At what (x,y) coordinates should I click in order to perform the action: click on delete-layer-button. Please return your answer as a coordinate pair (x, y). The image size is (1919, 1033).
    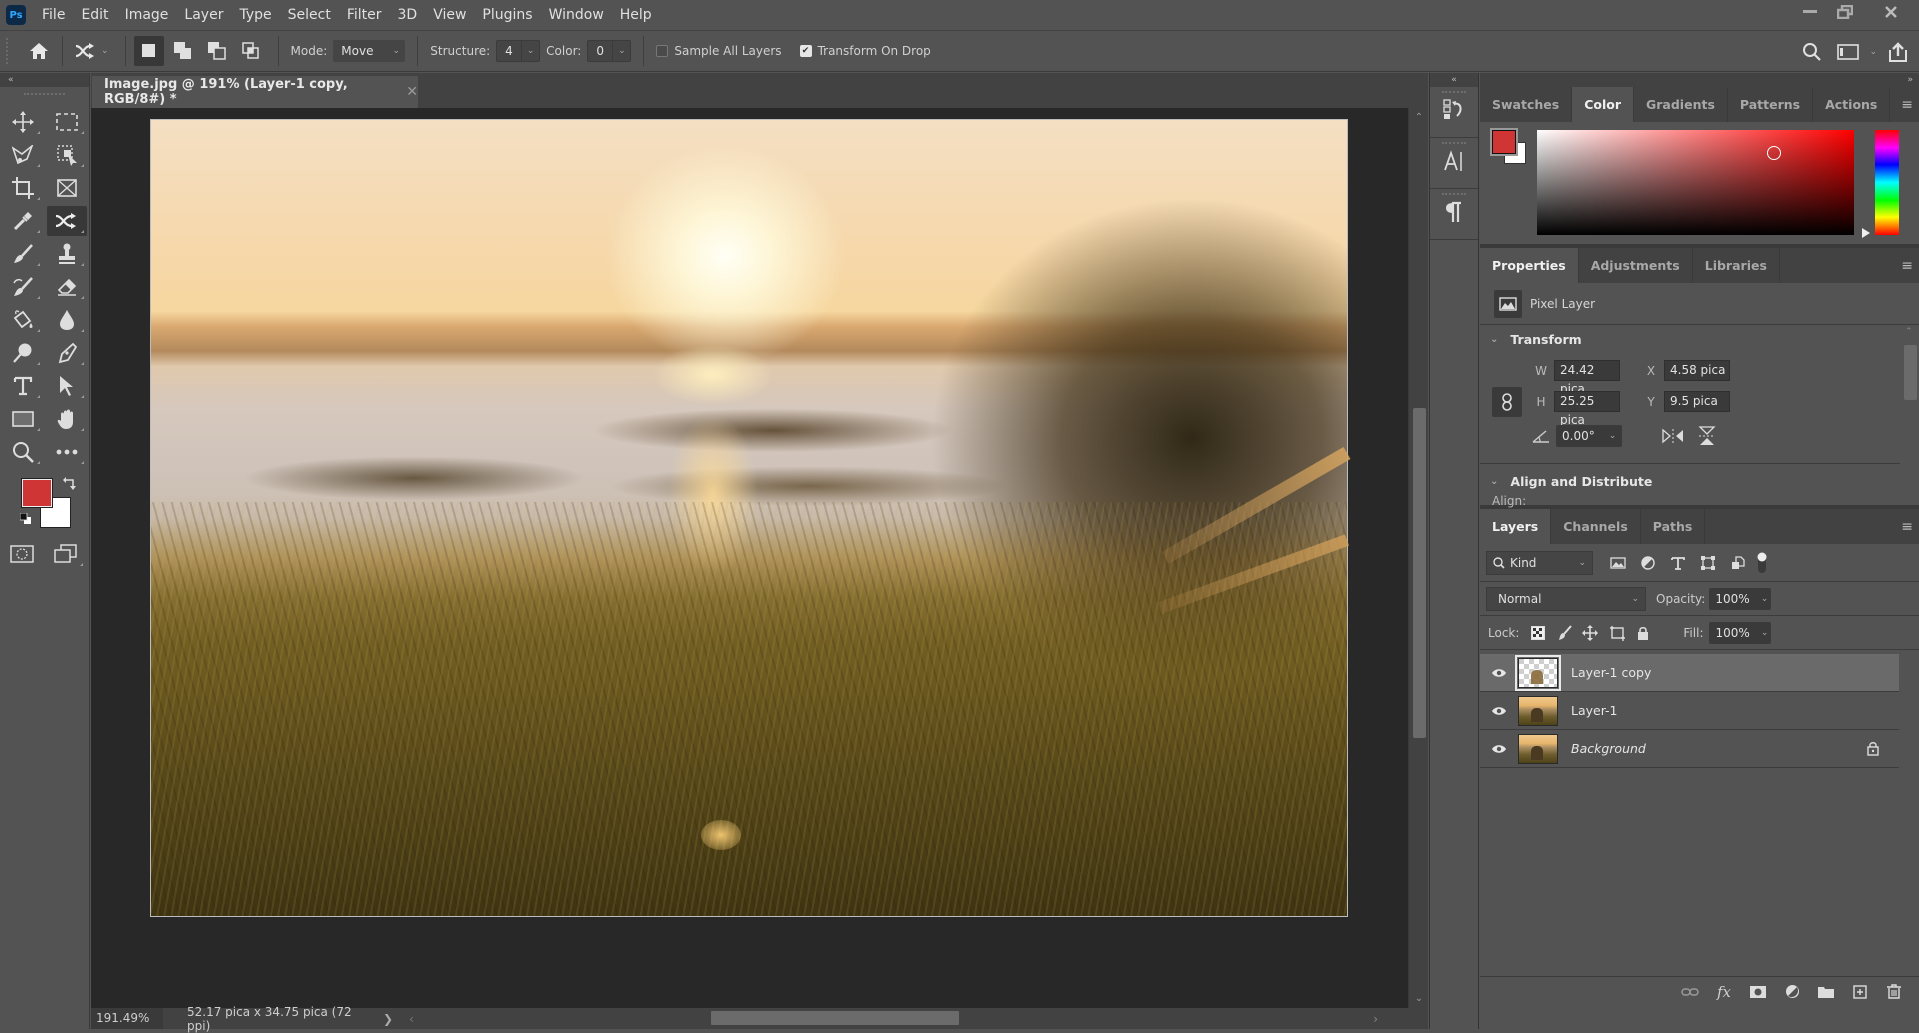
    Looking at the image, I should click on (1894, 991).